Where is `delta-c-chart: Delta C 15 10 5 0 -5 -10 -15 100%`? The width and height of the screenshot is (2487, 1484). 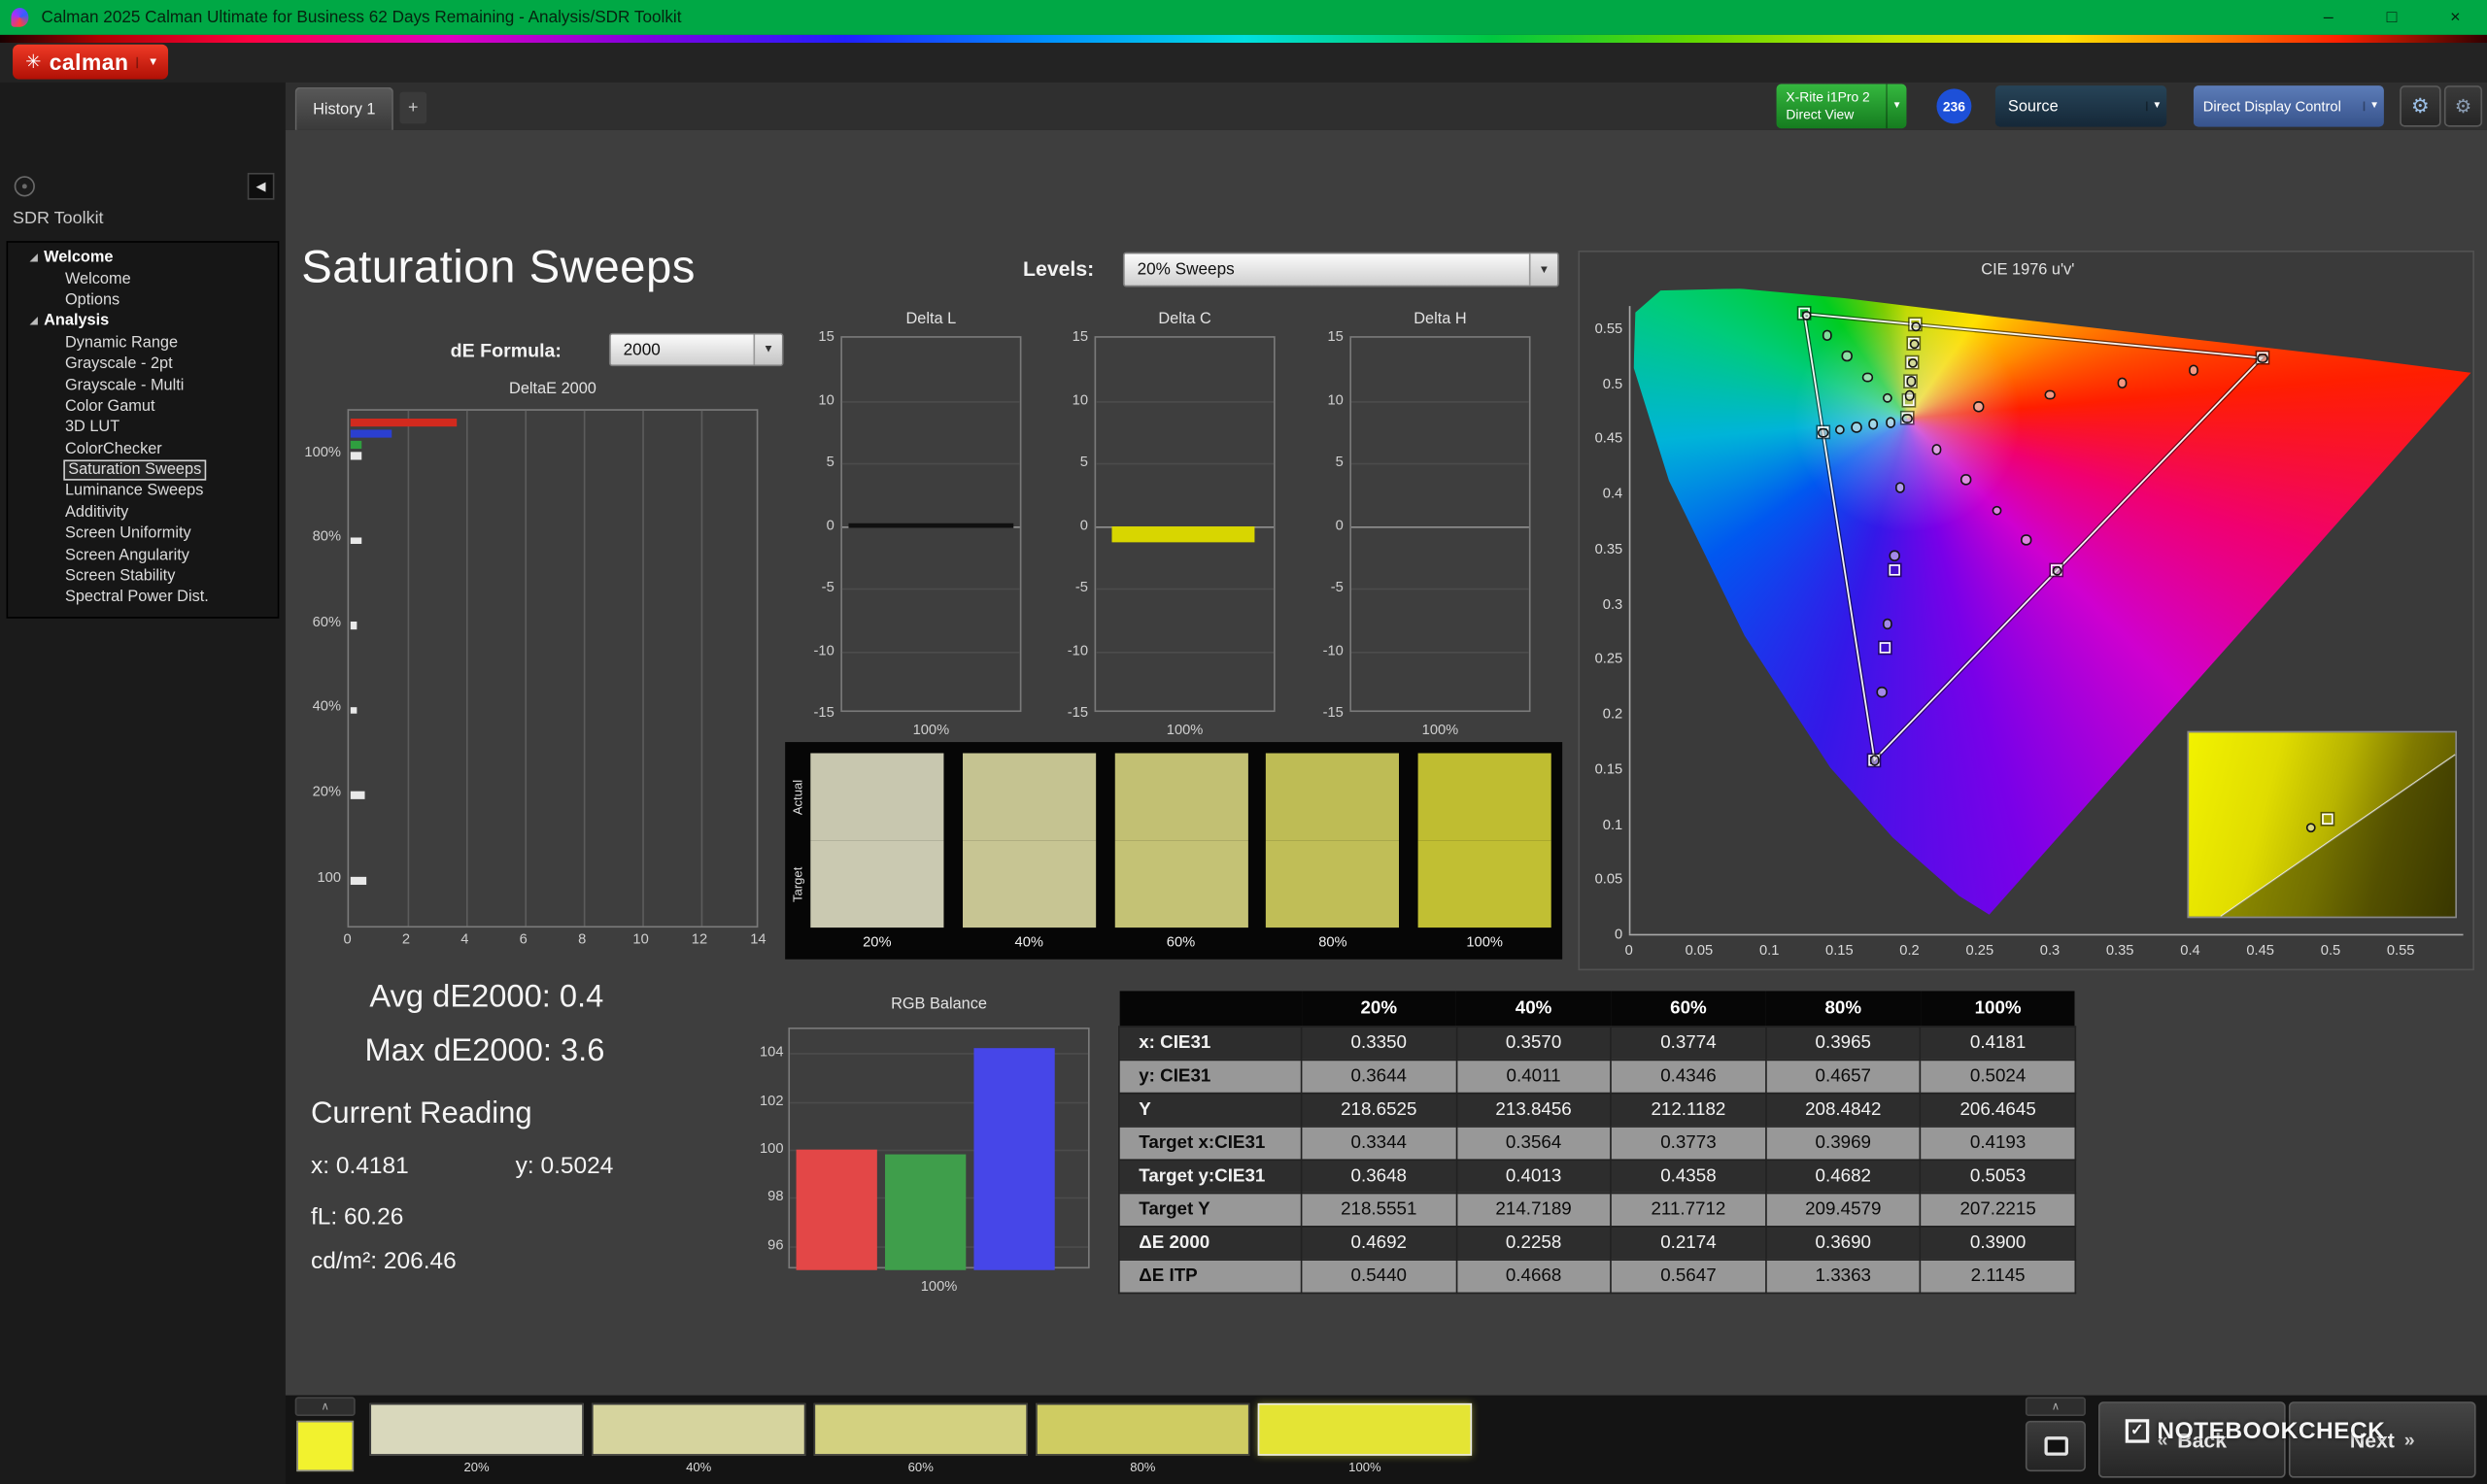
delta-c-chart: Delta C 15 10 5 0 -5 -10 -15 100% is located at coordinates (1162, 524).